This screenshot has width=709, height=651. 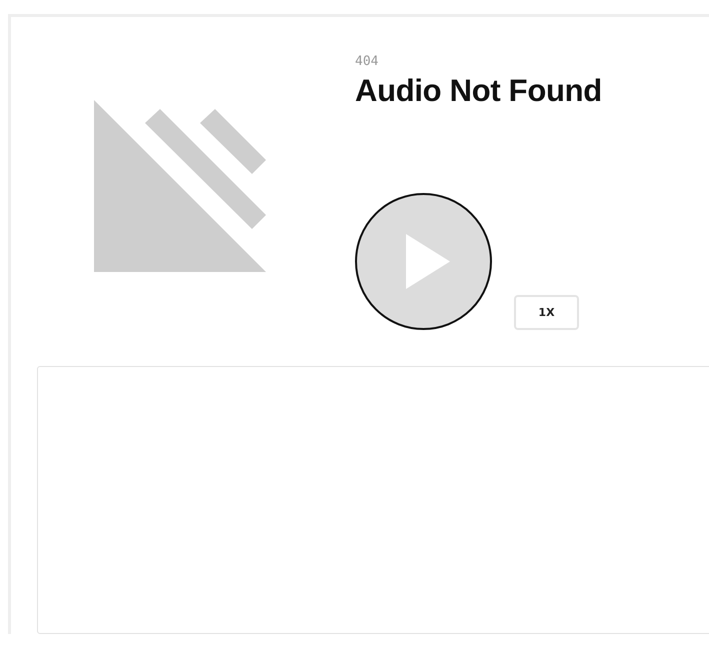 What do you see at coordinates (478, 91) in the screenshot?
I see `page-title: Audio Not Found` at bounding box center [478, 91].